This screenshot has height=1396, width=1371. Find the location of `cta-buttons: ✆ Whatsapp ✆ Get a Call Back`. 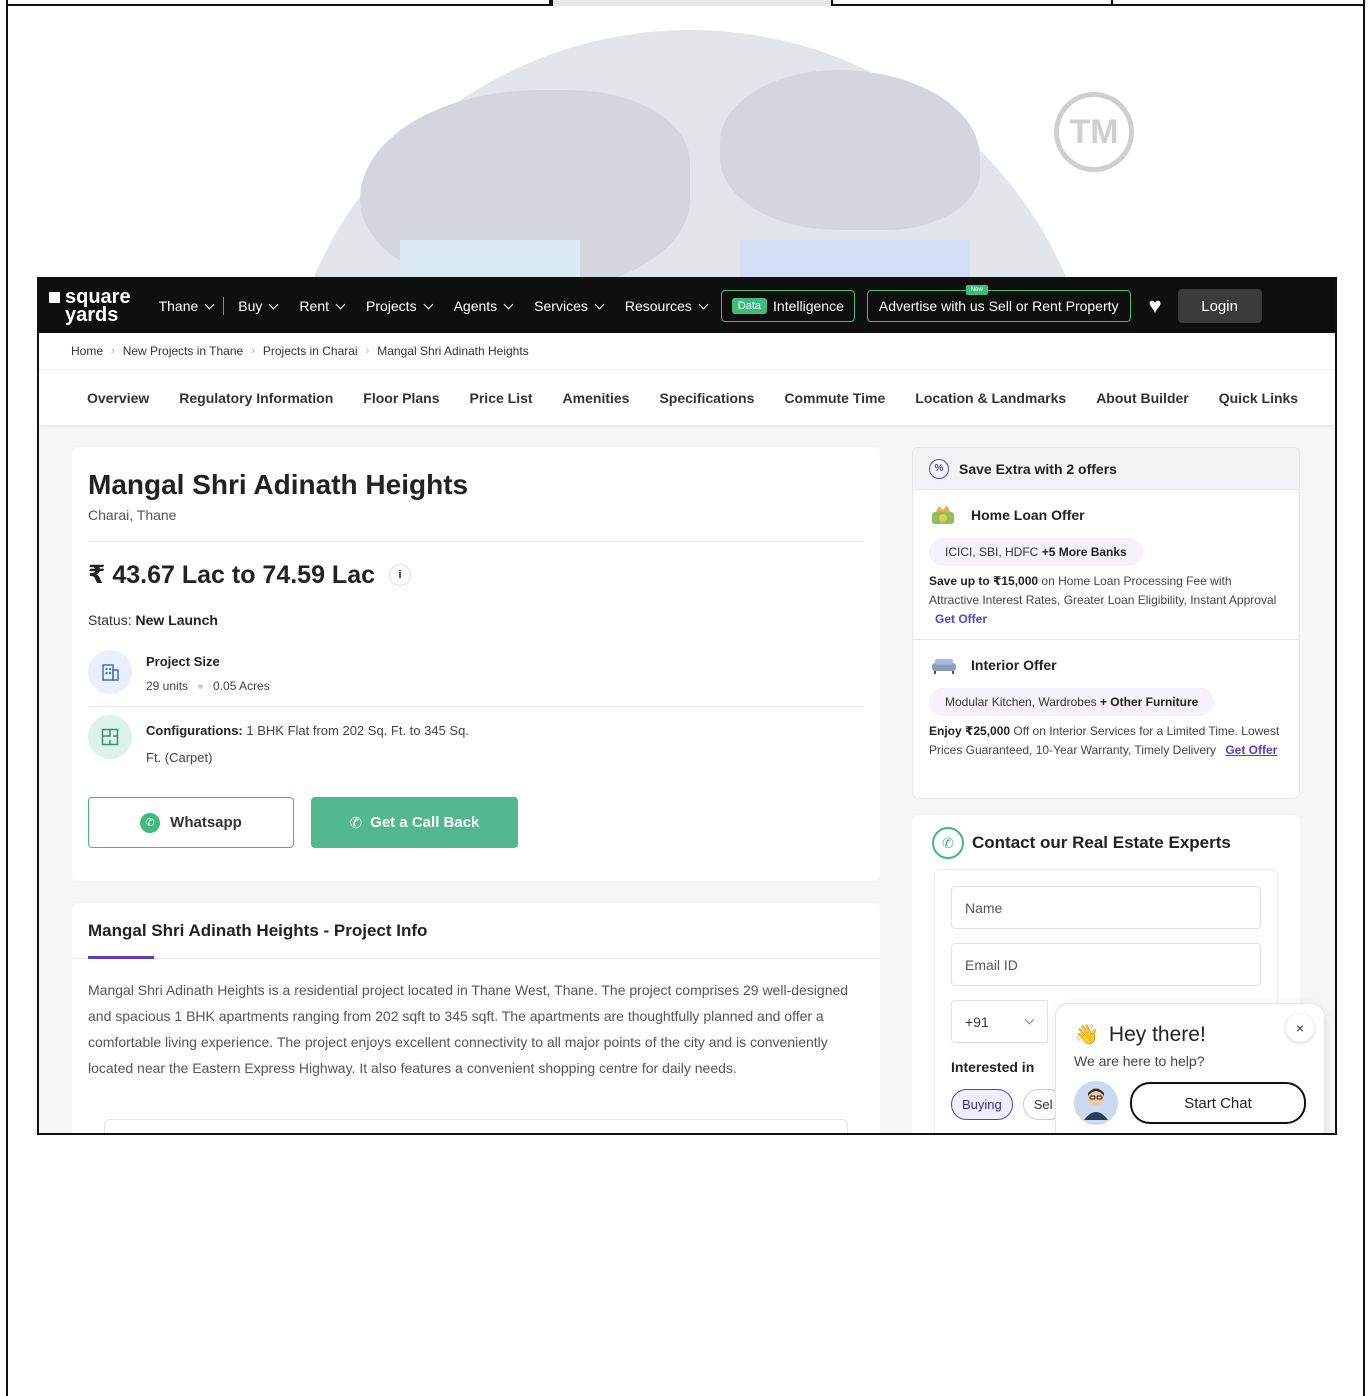

cta-buttons: ✆ Whatsapp ✆ Get a Call Back is located at coordinates (476, 822).